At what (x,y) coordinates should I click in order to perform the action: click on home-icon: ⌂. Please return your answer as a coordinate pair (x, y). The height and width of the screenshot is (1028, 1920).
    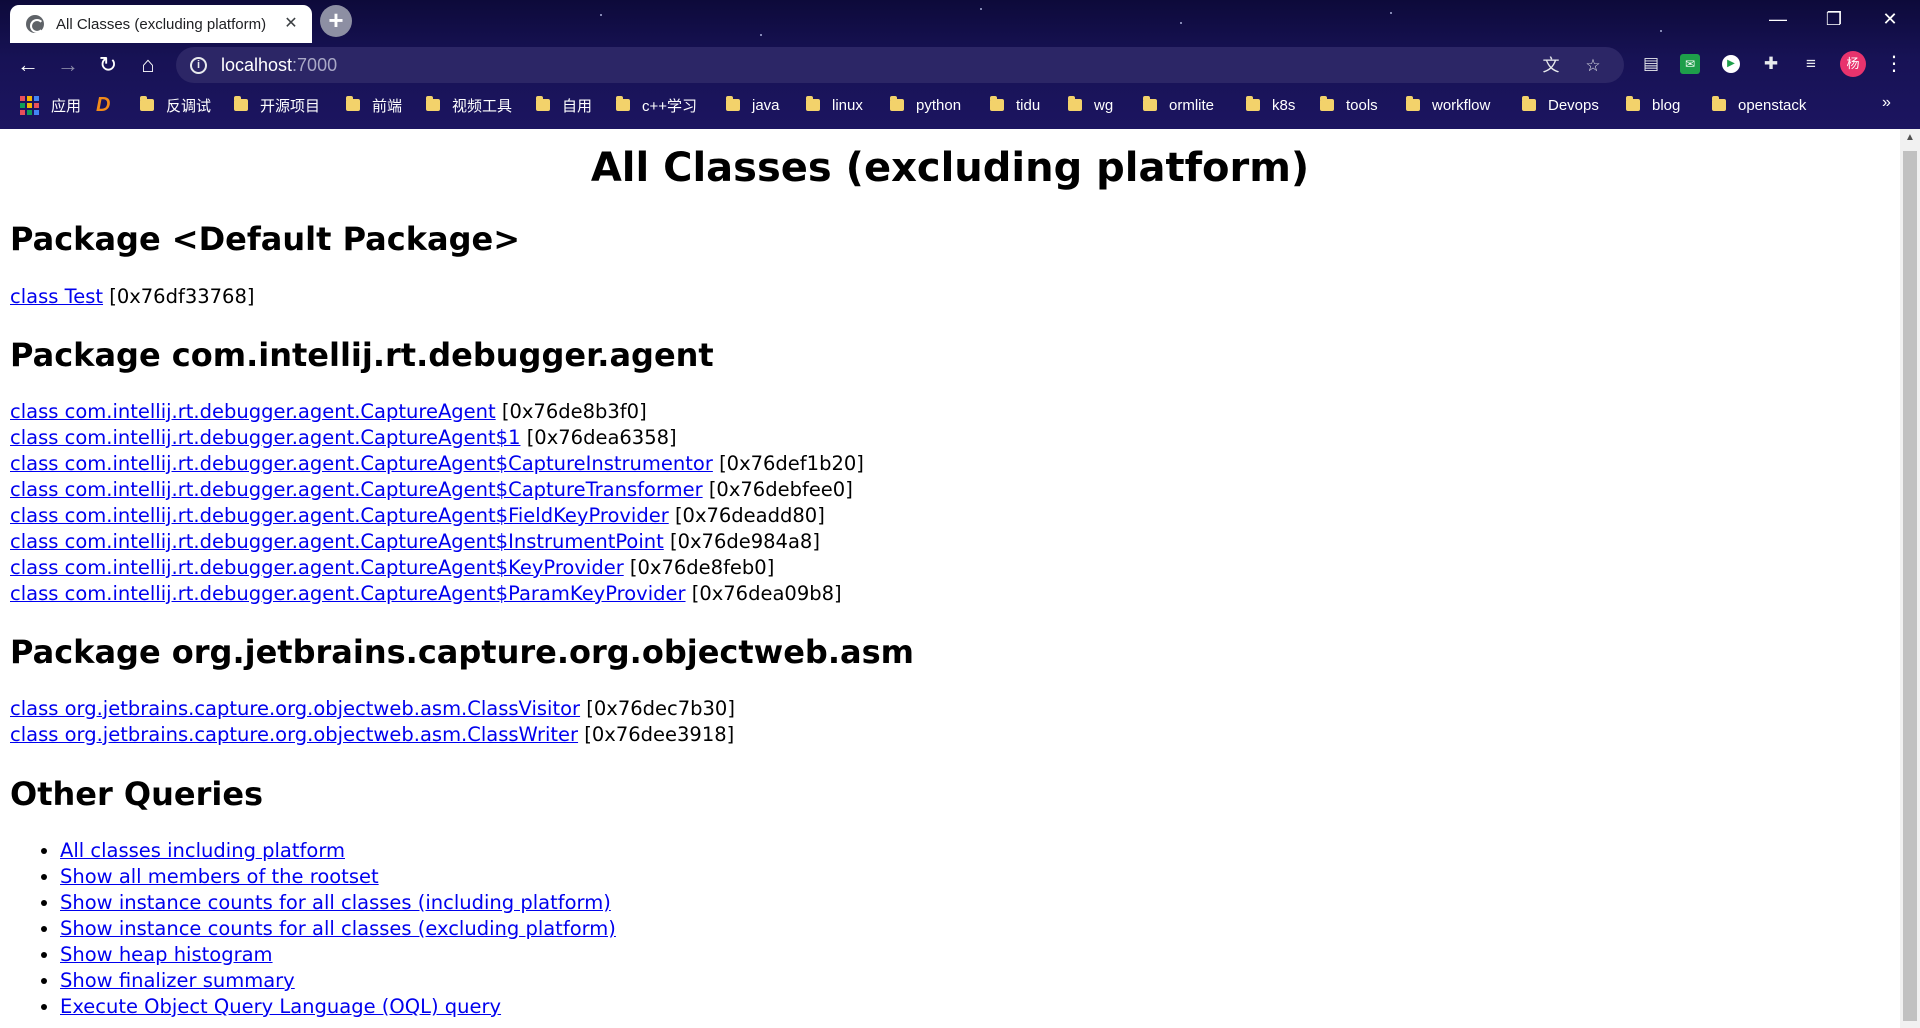
    Looking at the image, I should click on (148, 65).